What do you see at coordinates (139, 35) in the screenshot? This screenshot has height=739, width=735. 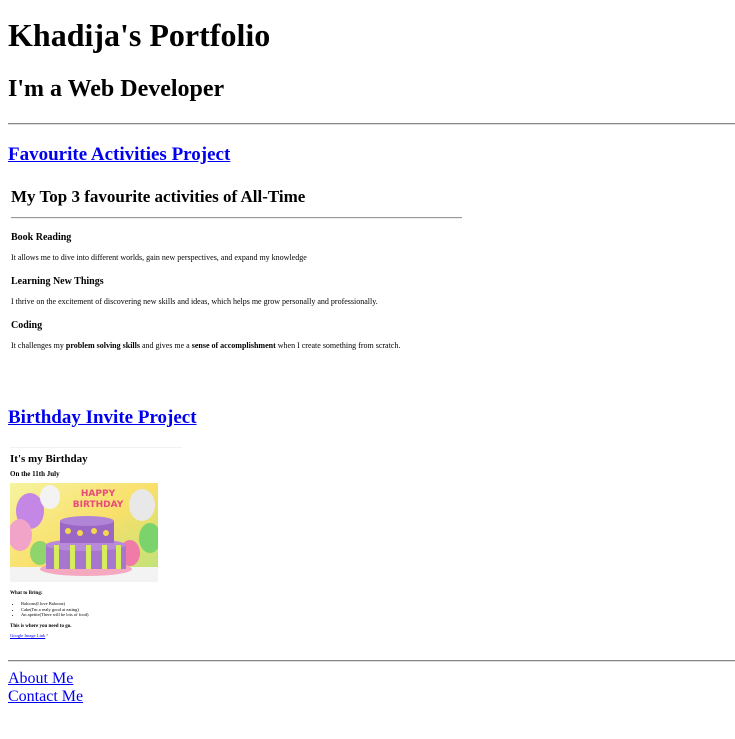 I see `page-title: Khadija's Portfolio` at bounding box center [139, 35].